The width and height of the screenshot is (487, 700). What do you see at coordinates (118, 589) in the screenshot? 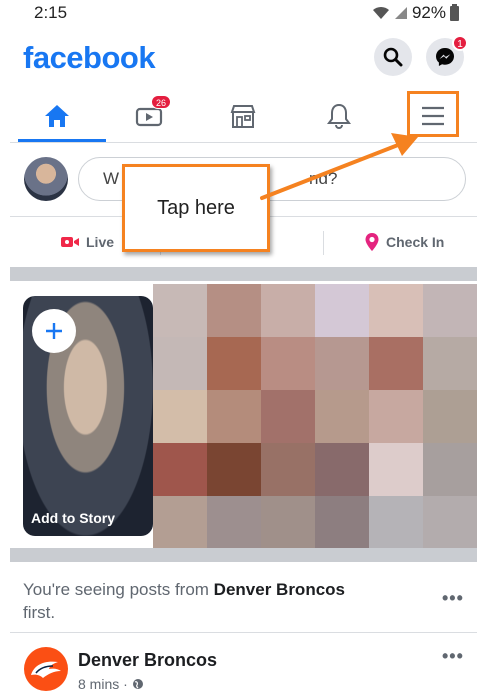
I see `notice-prefix: You're seeing posts from` at bounding box center [118, 589].